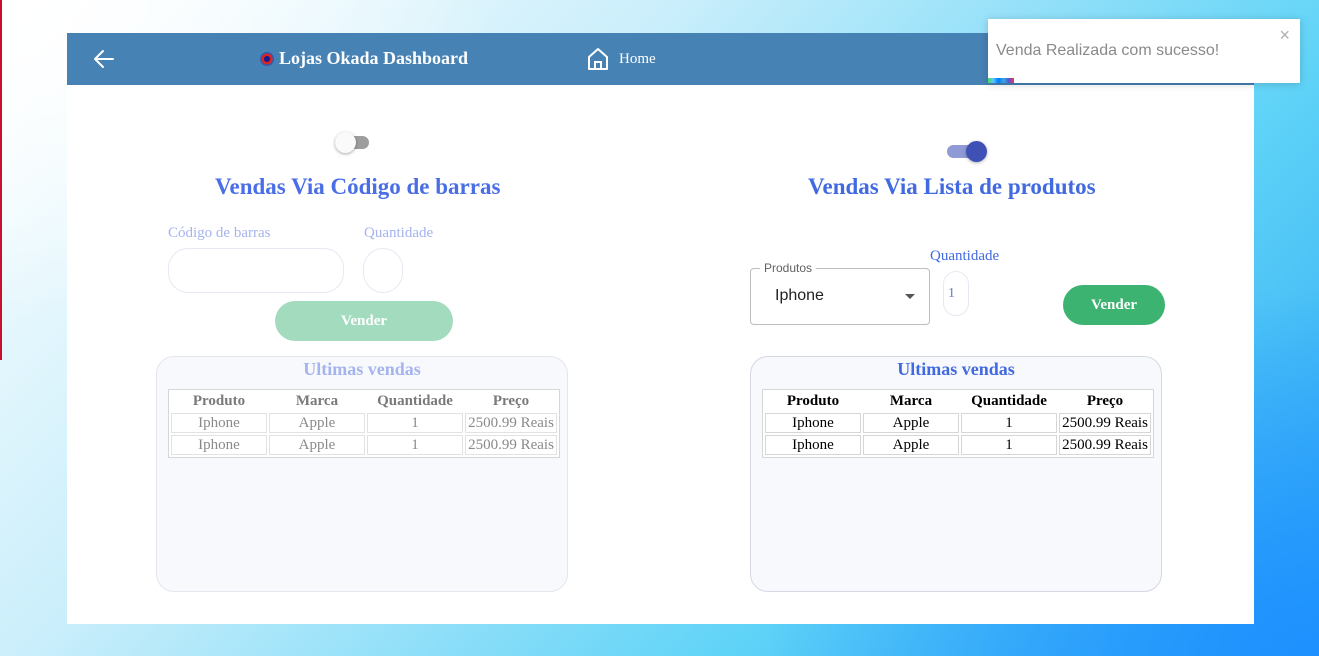 The height and width of the screenshot is (656, 1319). I want to click on list-quantity-label: Quantidade, so click(965, 256).